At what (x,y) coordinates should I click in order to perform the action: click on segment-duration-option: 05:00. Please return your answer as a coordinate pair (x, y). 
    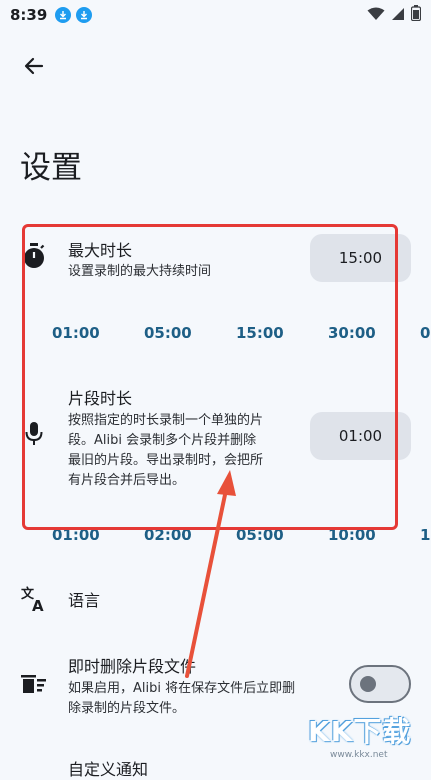
    Looking at the image, I should click on (260, 535).